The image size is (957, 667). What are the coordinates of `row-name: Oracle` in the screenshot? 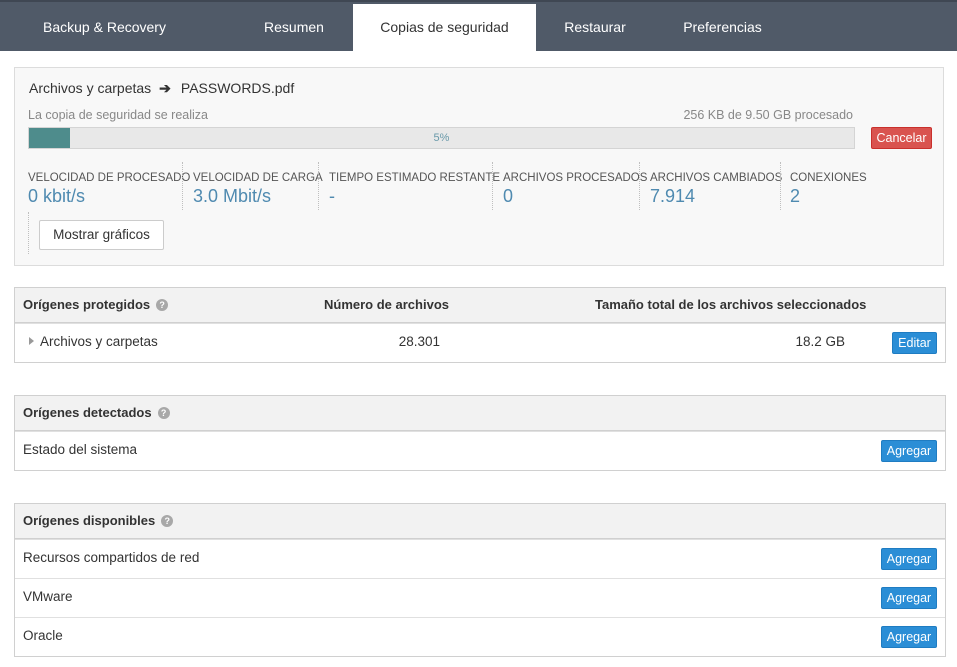 It's located at (43, 635).